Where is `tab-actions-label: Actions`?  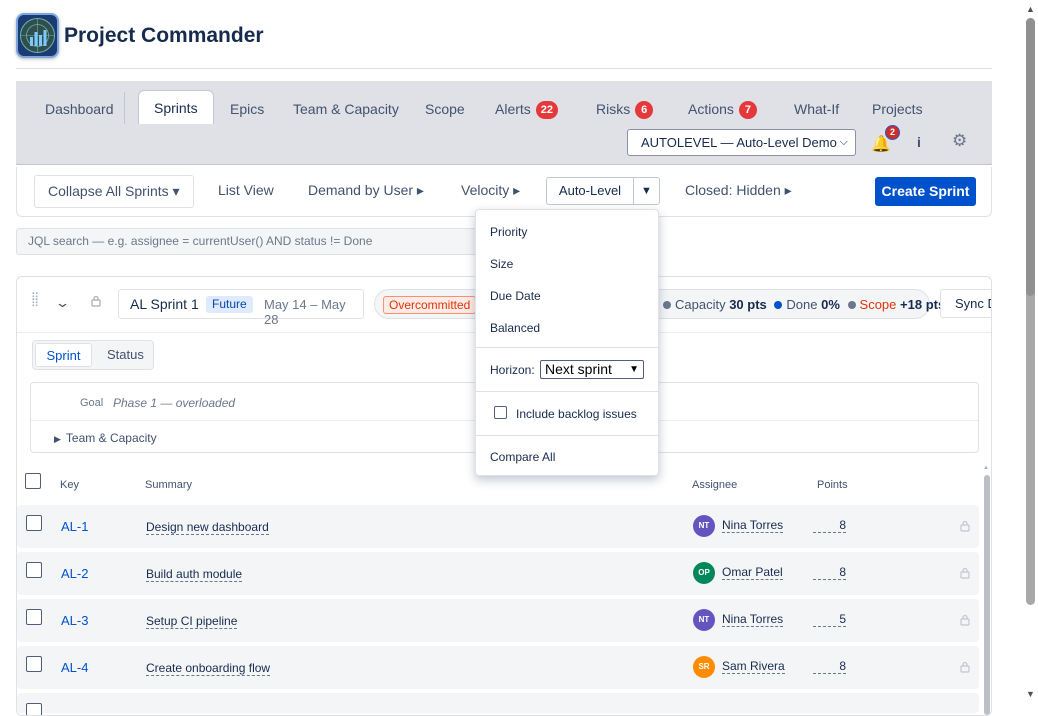 tab-actions-label: Actions is located at coordinates (711, 109).